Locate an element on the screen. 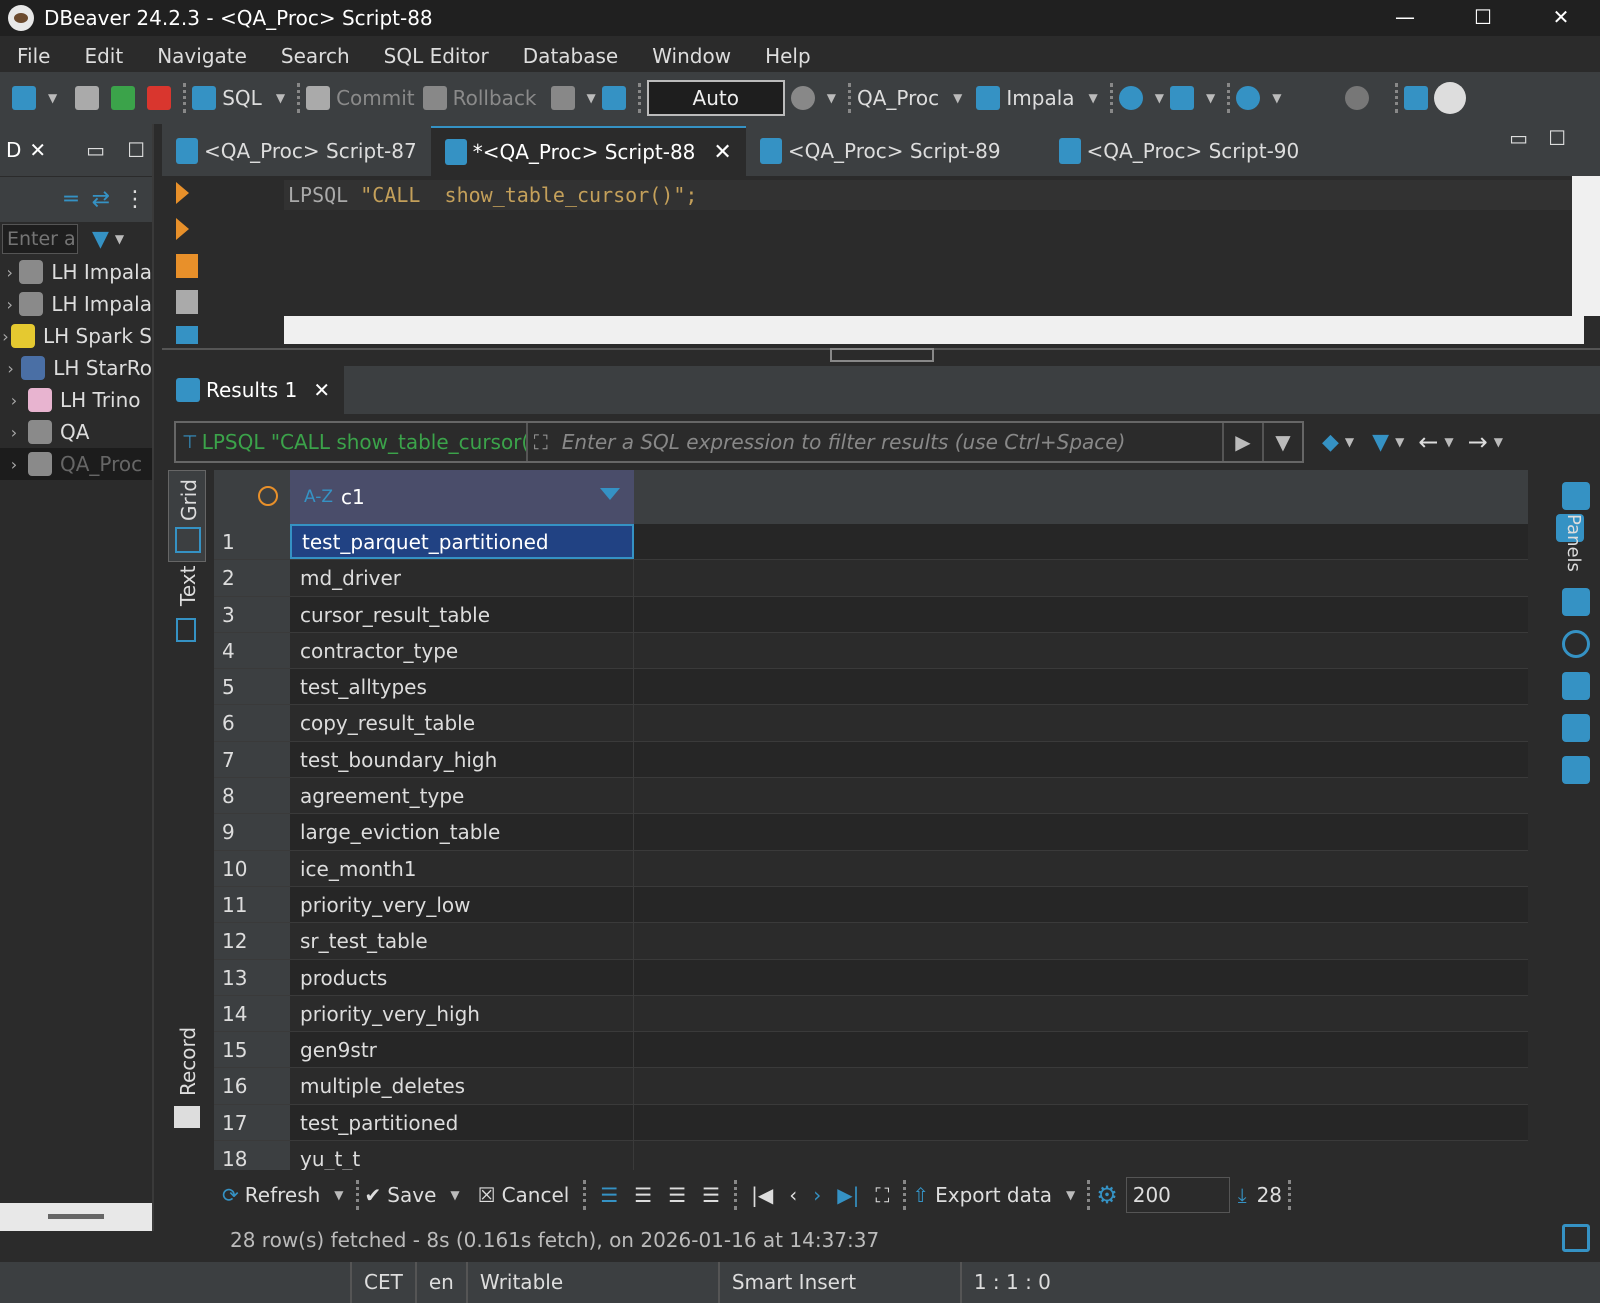 This screenshot has height=1303, width=1600. row-number: 10 is located at coordinates (252, 868).